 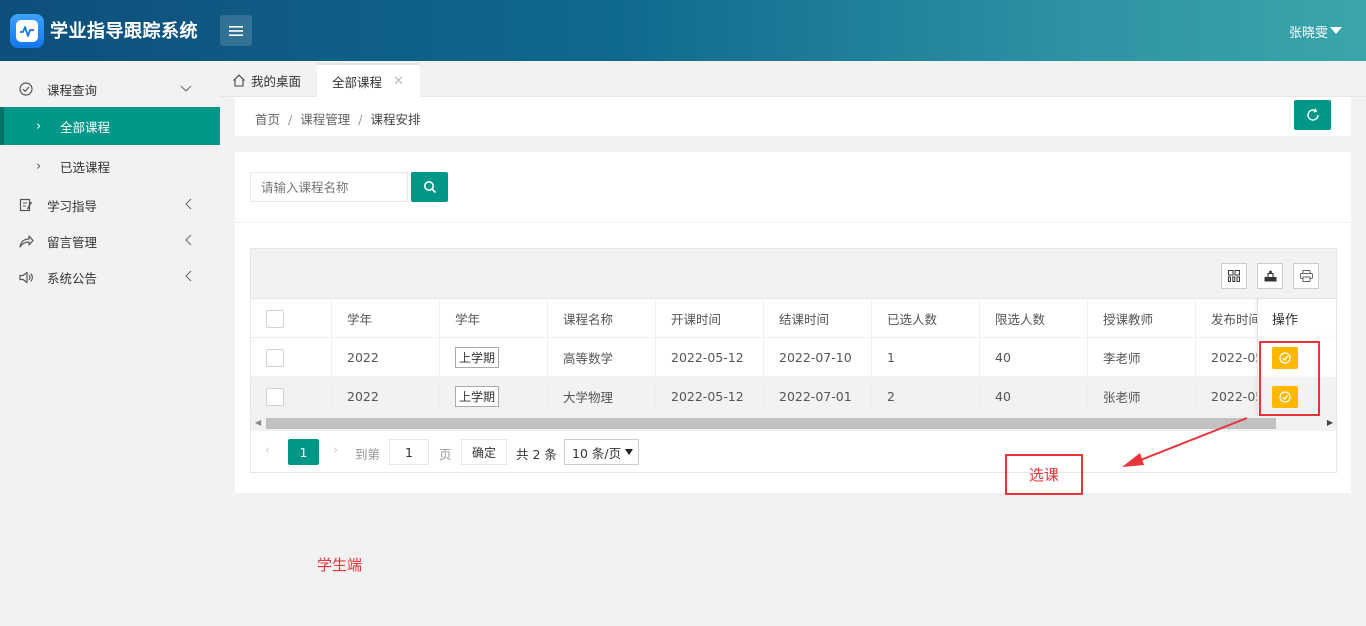 I want to click on scroll-right-icon: ▶, so click(x=1330, y=422).